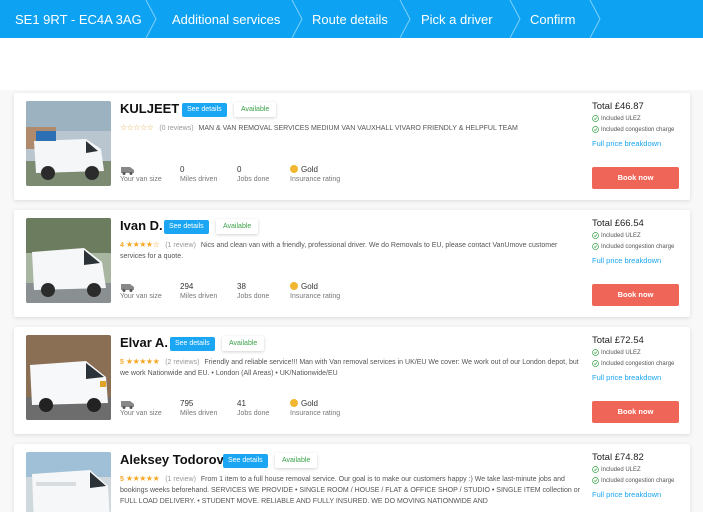 The width and height of the screenshot is (703, 512). I want to click on step-postcodes: SE1 9RT - EC4A 3AG, so click(78, 19).